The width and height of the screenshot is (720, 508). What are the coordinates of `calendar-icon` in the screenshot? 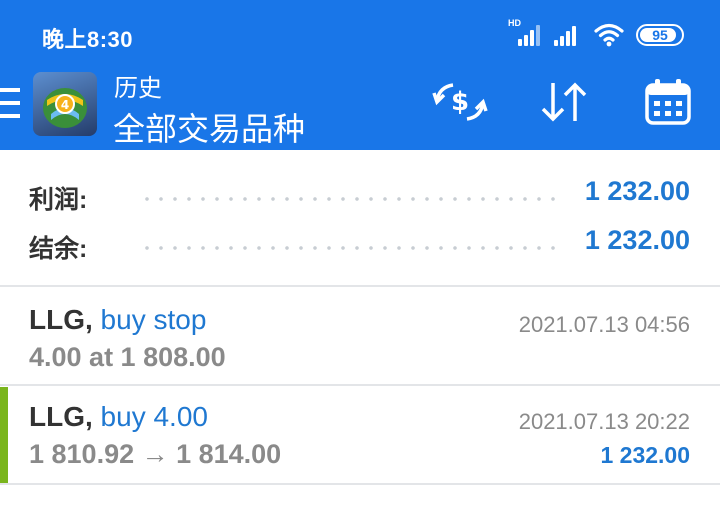 It's located at (668, 102).